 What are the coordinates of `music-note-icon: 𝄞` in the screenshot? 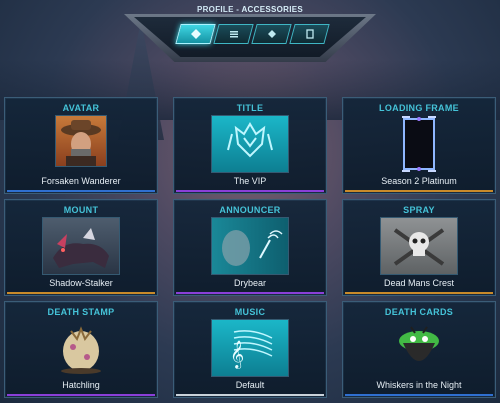 It's located at (251, 349).